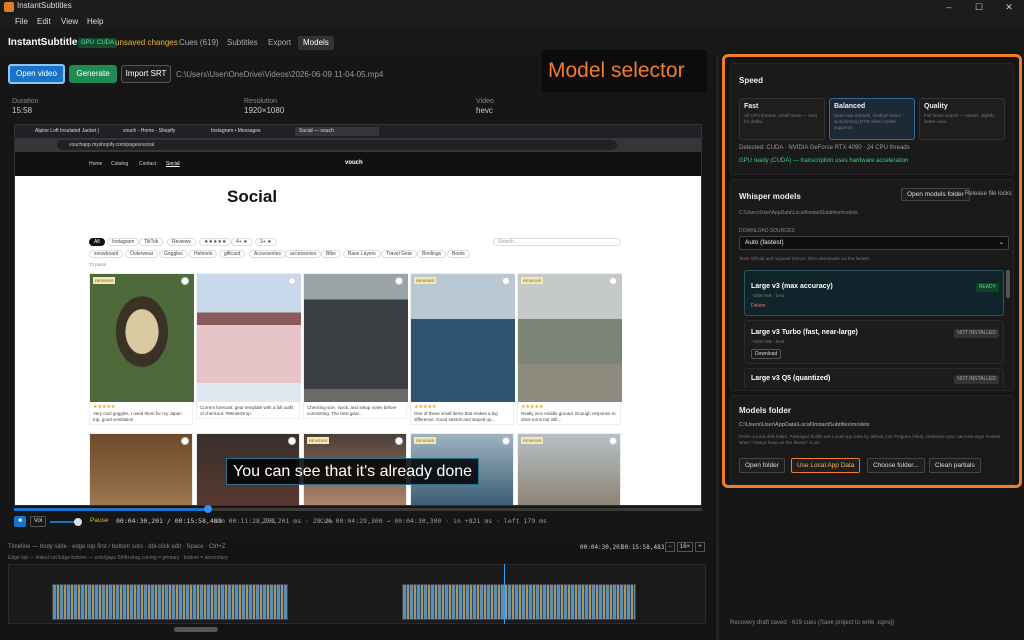  I want to click on chip: 3+ ★, so click(266, 242).